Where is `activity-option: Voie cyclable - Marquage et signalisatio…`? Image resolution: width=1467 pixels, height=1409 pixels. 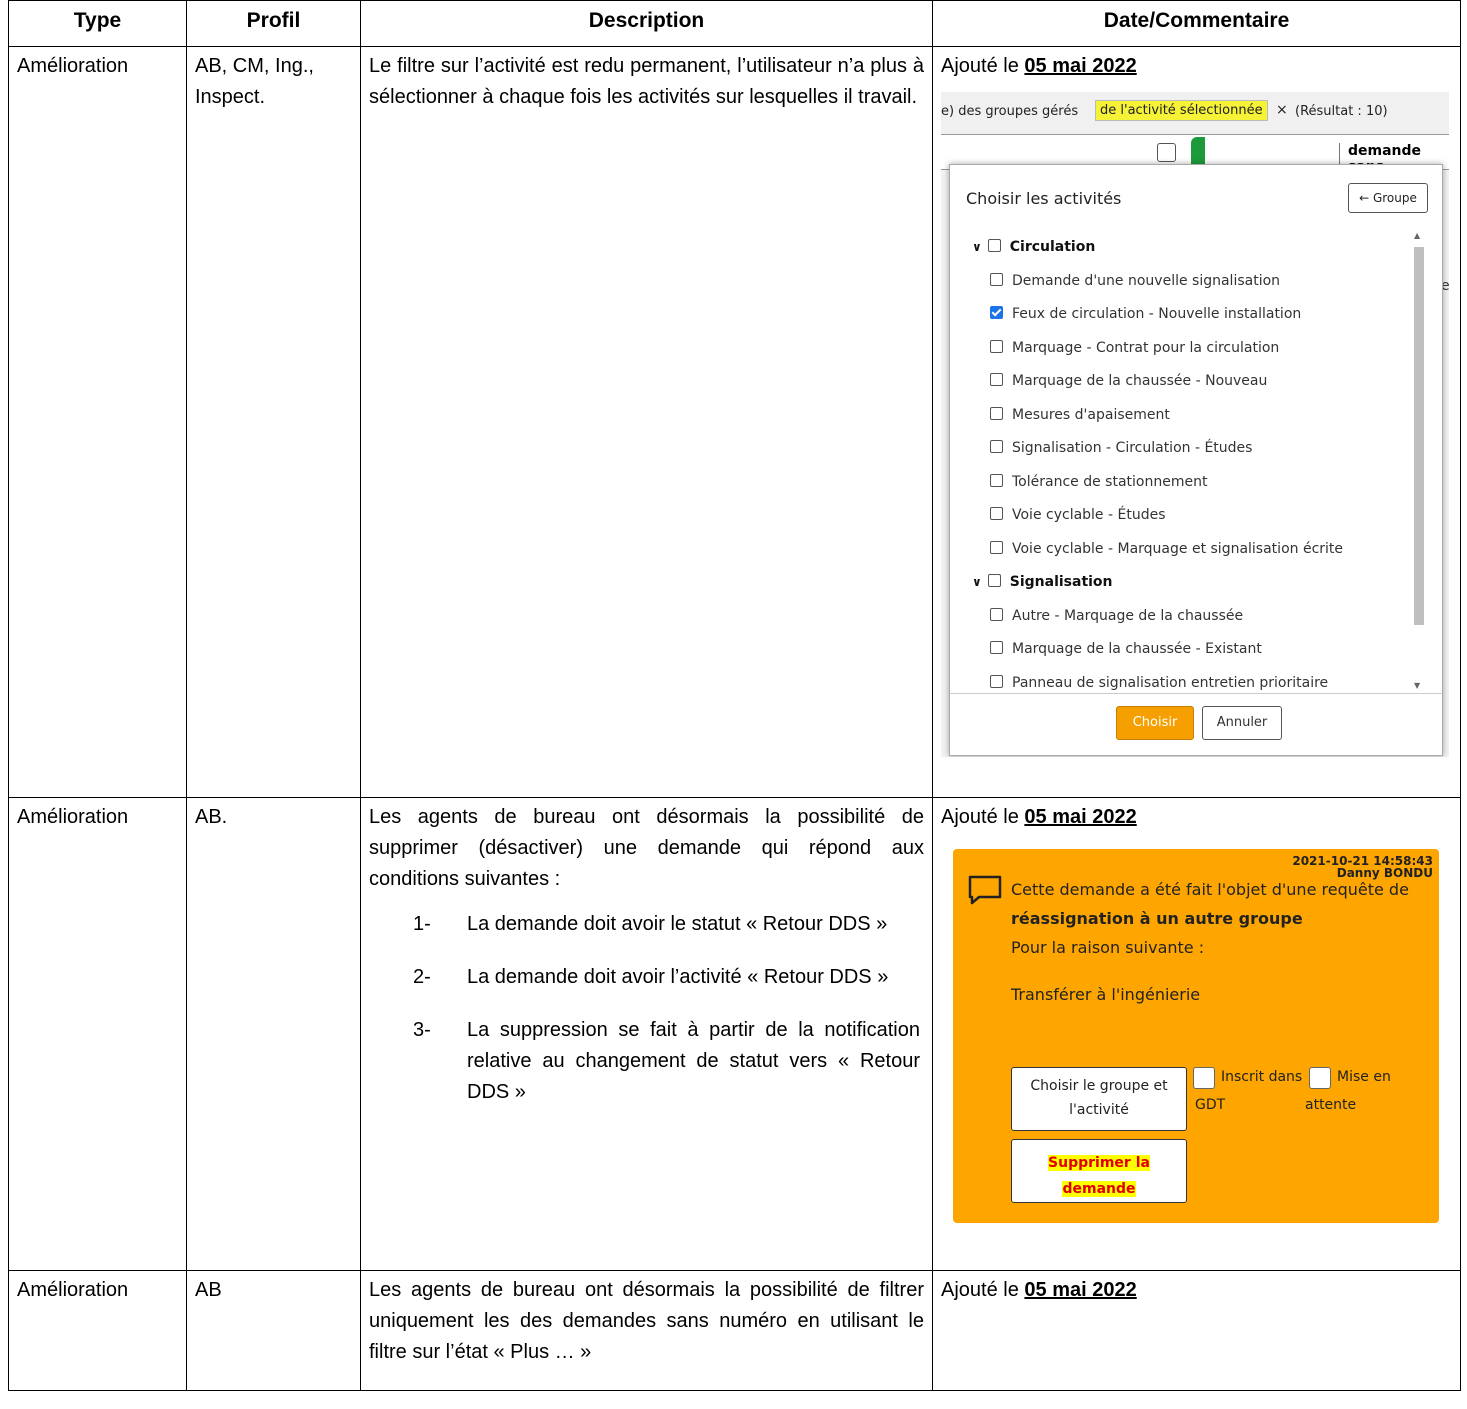 activity-option: Voie cyclable - Marquage et signalisatio… is located at coordinates (1166, 548).